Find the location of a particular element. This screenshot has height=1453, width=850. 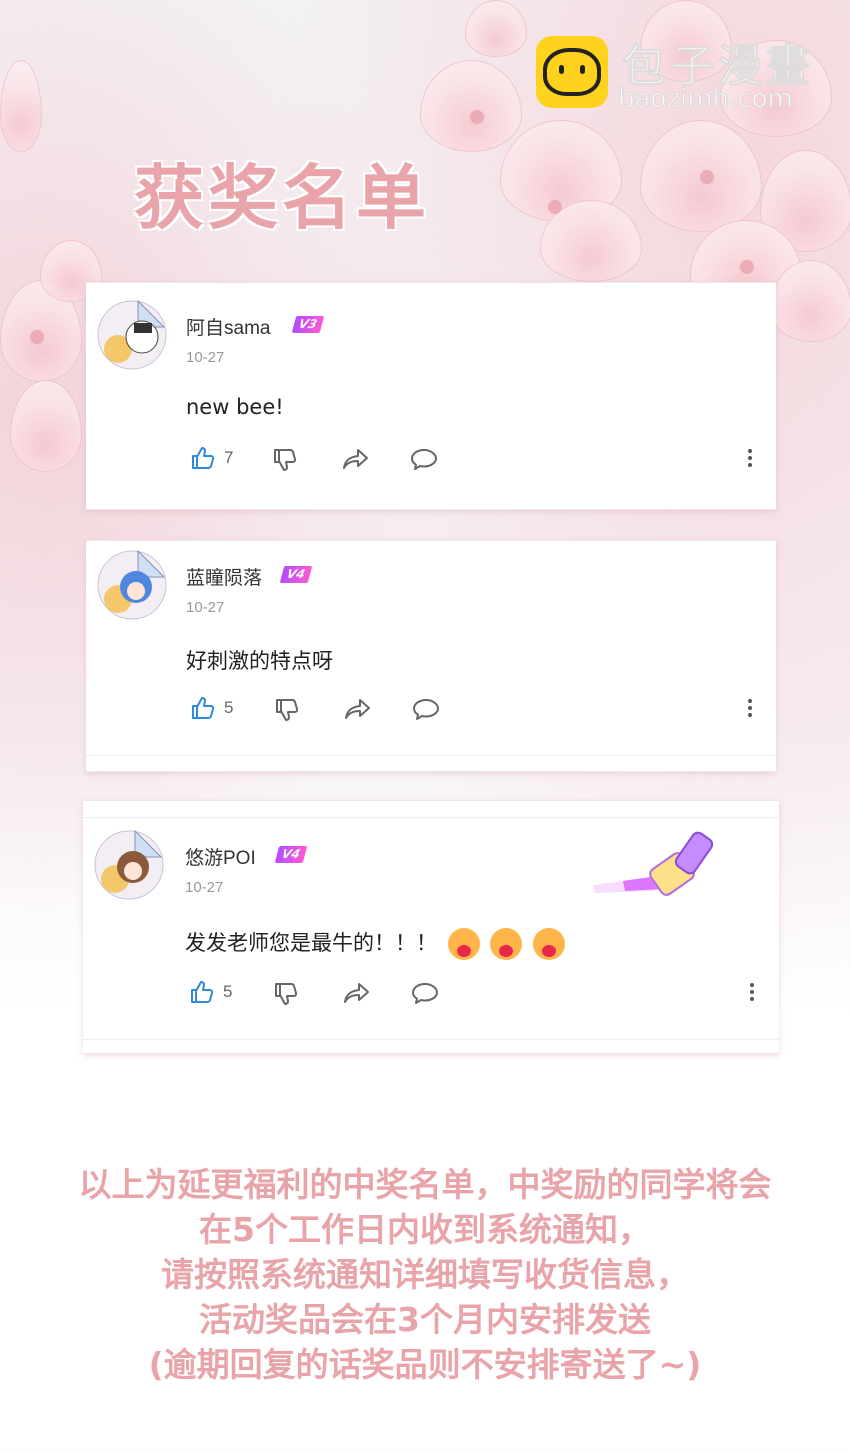

username: 悠游POI is located at coordinates (220, 856).